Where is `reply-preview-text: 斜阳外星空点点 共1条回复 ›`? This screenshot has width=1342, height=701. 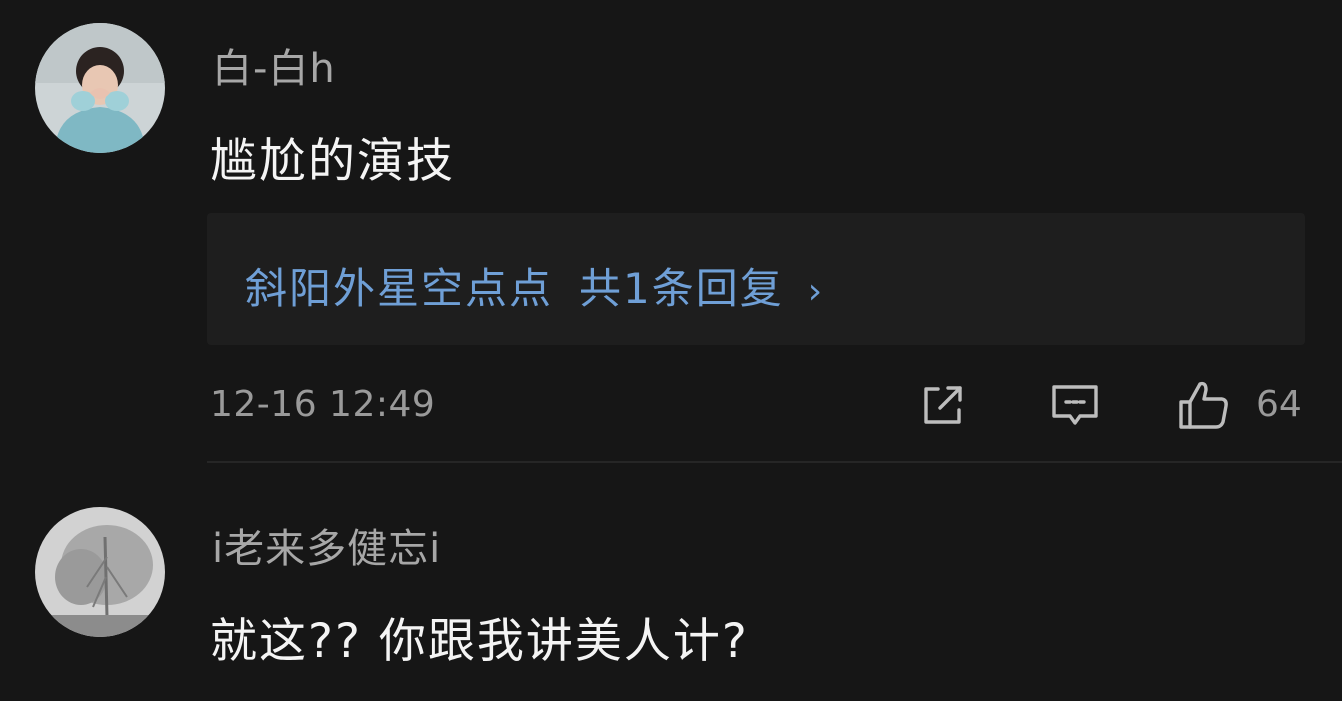 reply-preview-text: 斜阳外星空点点 共1条回复 › is located at coordinates (534, 285).